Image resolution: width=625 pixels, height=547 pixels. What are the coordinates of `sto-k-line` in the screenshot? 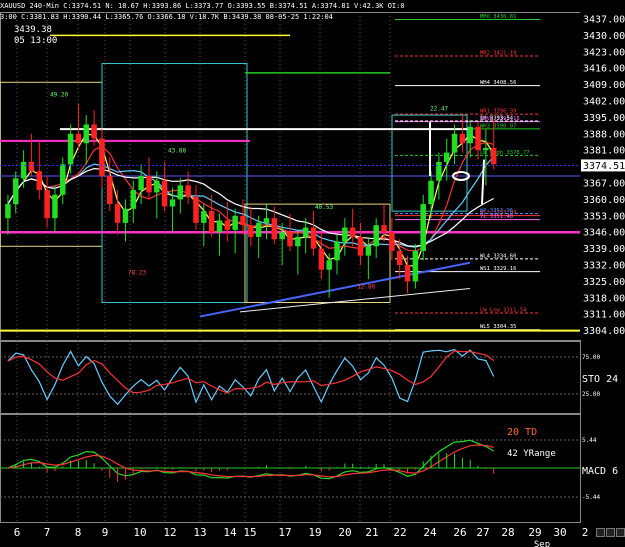 It's located at (251, 377).